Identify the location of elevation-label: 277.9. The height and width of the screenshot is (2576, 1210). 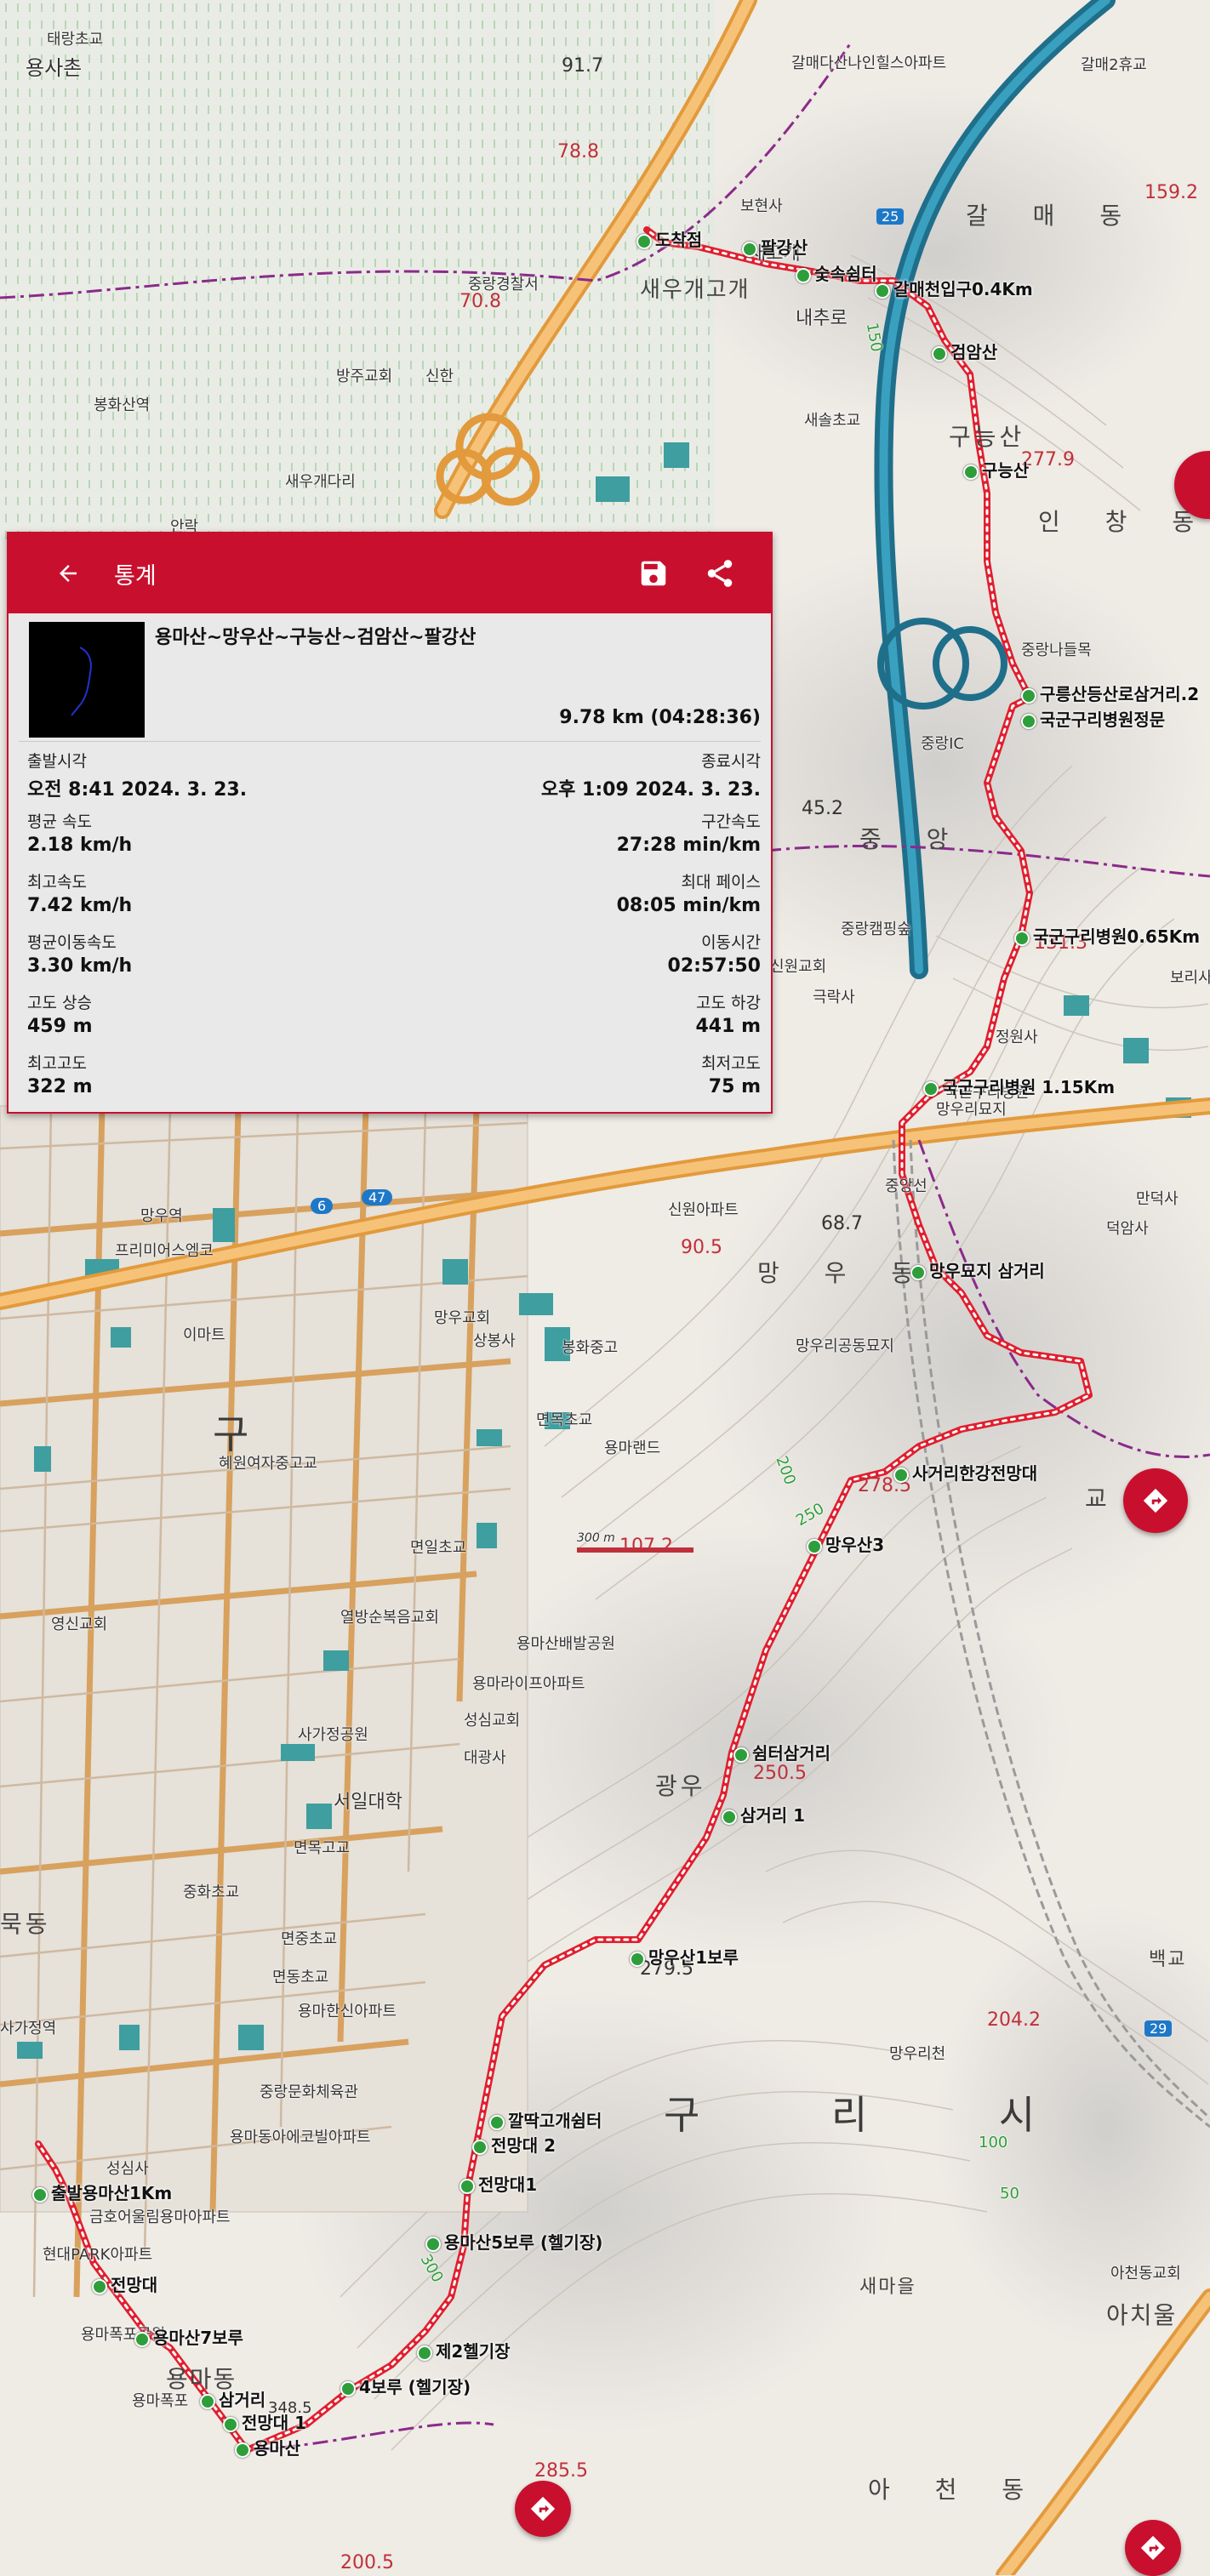
(1048, 460).